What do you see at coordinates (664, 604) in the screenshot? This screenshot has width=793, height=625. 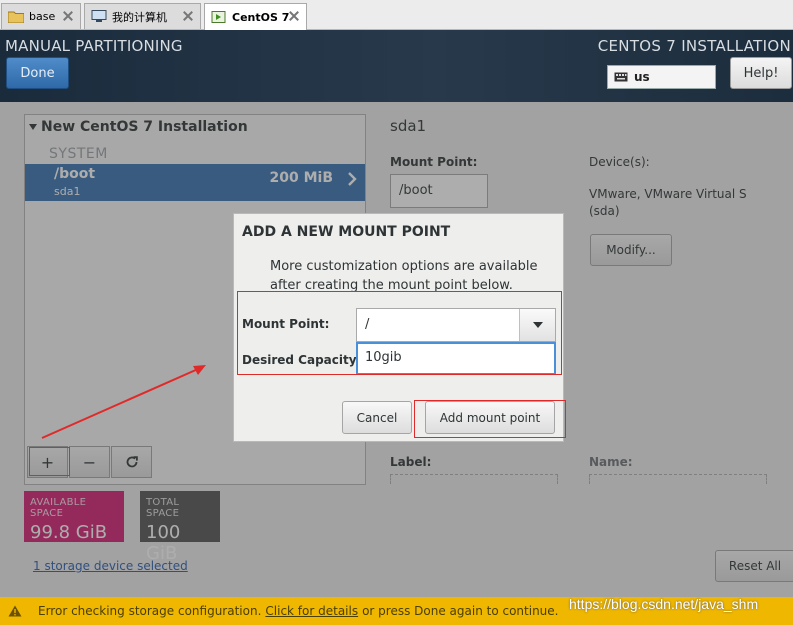 I see `watermark-text: https://blog.csdn.net/java_shm` at bounding box center [664, 604].